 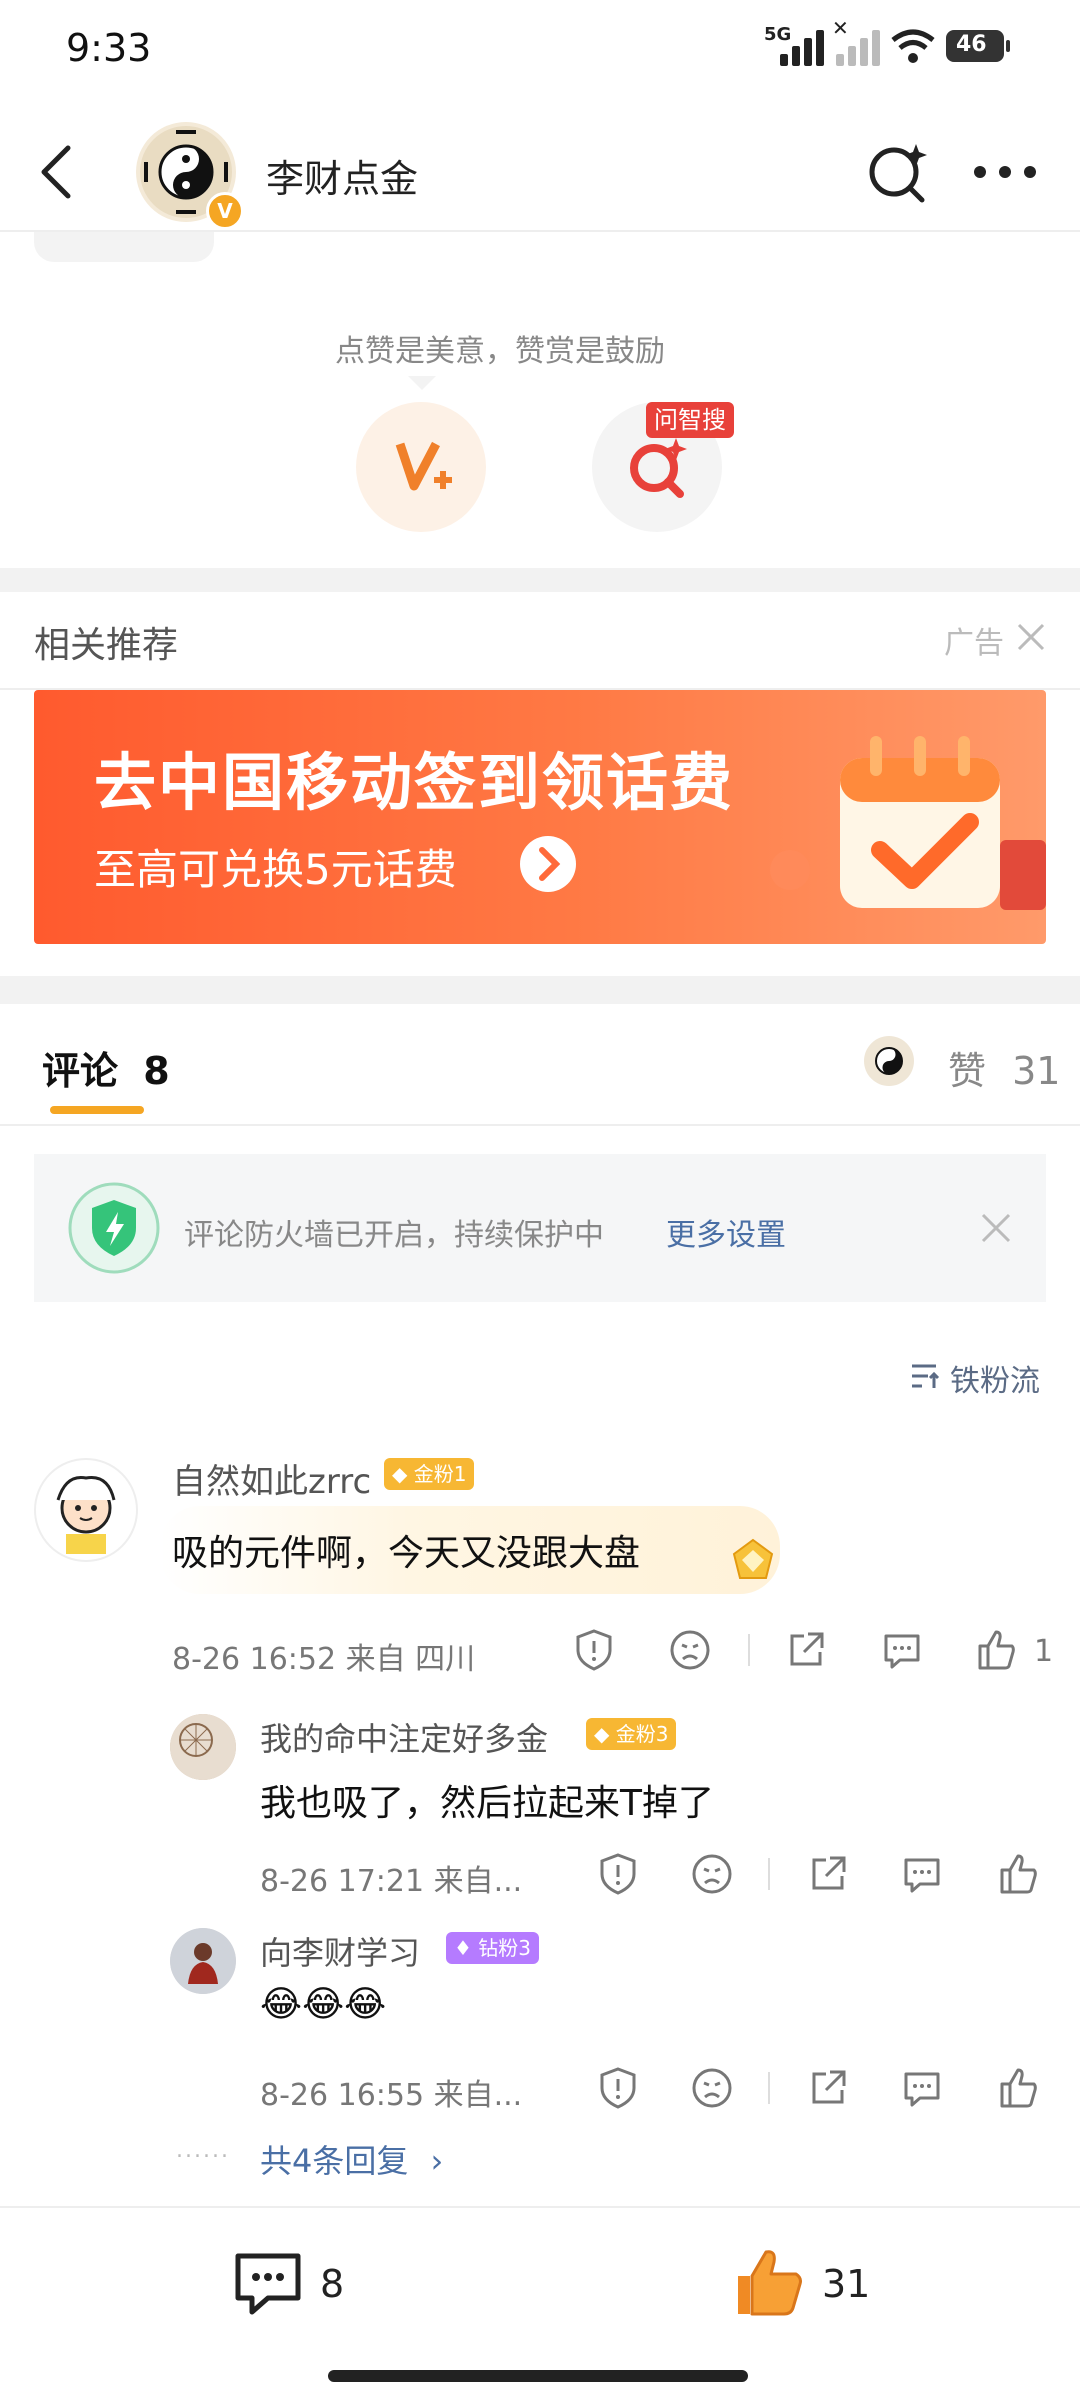 What do you see at coordinates (790, 870) in the screenshot?
I see `flower-icon` at bounding box center [790, 870].